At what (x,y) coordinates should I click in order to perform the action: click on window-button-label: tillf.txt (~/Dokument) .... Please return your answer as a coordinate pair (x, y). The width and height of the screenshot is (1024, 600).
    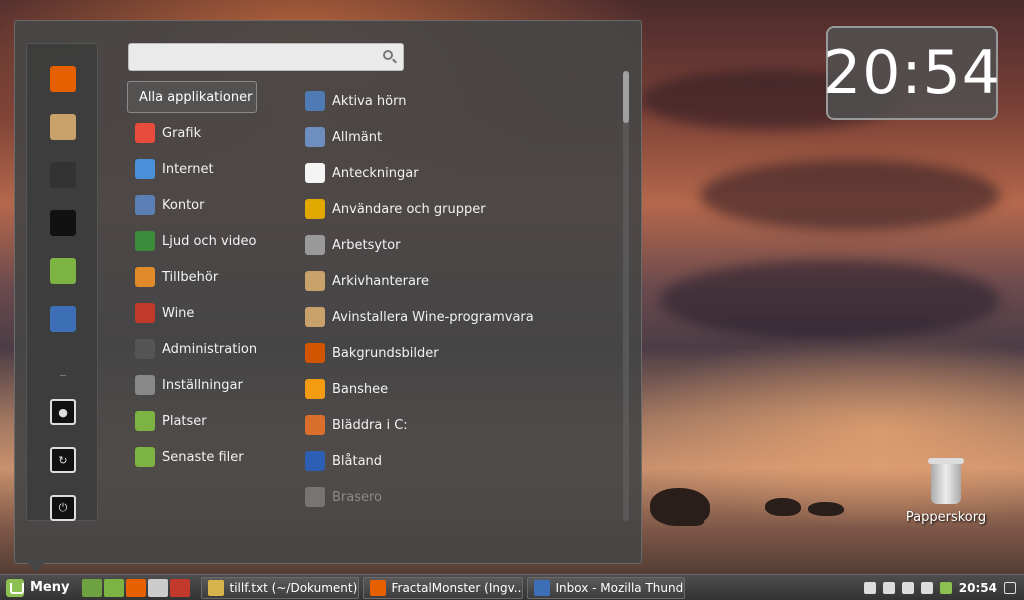
    Looking at the image, I should click on (294, 587).